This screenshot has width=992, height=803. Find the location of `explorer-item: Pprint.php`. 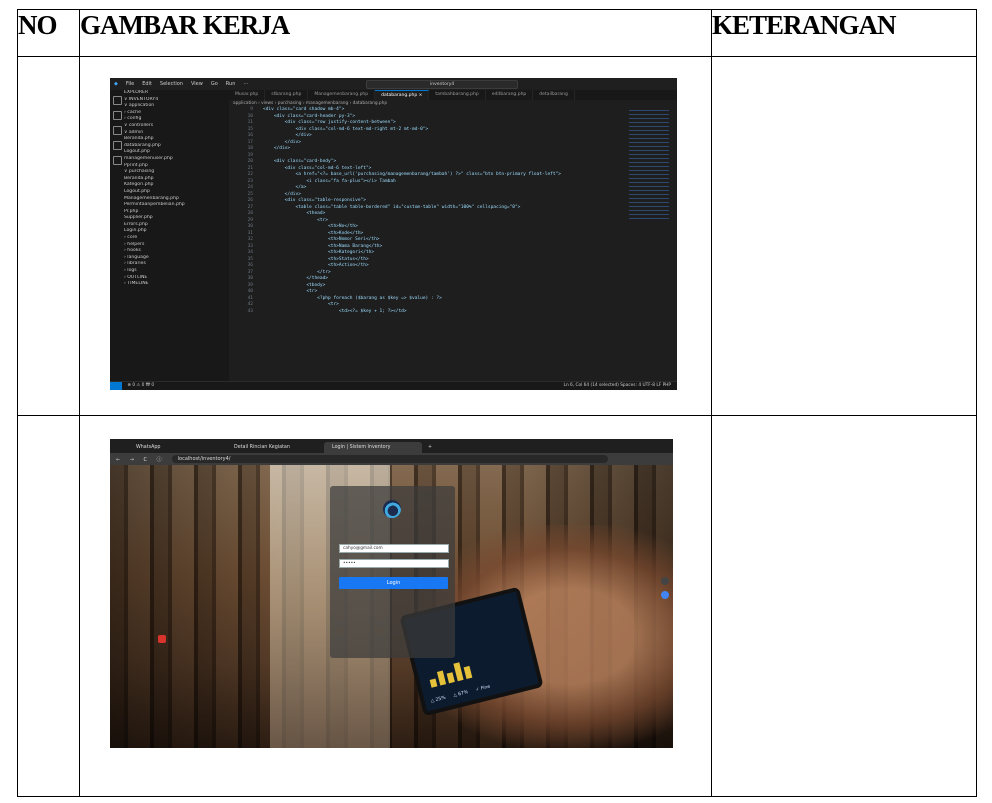

explorer-item: Pprint.php is located at coordinates (136, 165).